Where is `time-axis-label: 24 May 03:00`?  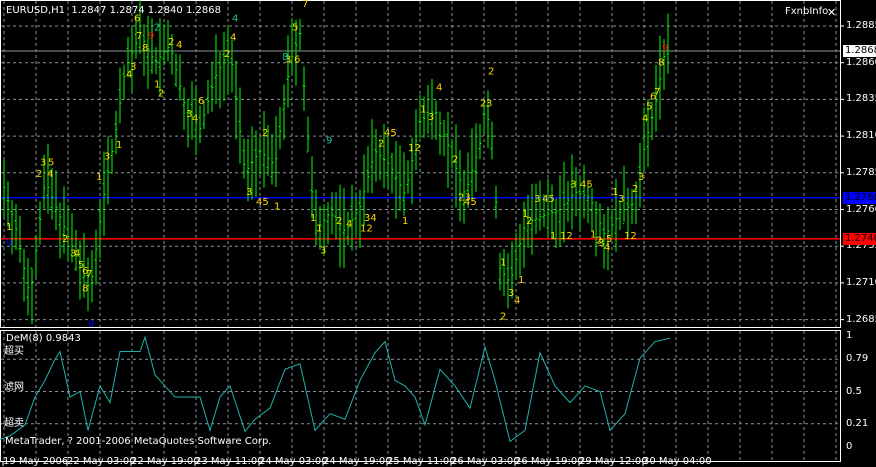 time-axis-label: 24 May 03:00 is located at coordinates (293, 461).